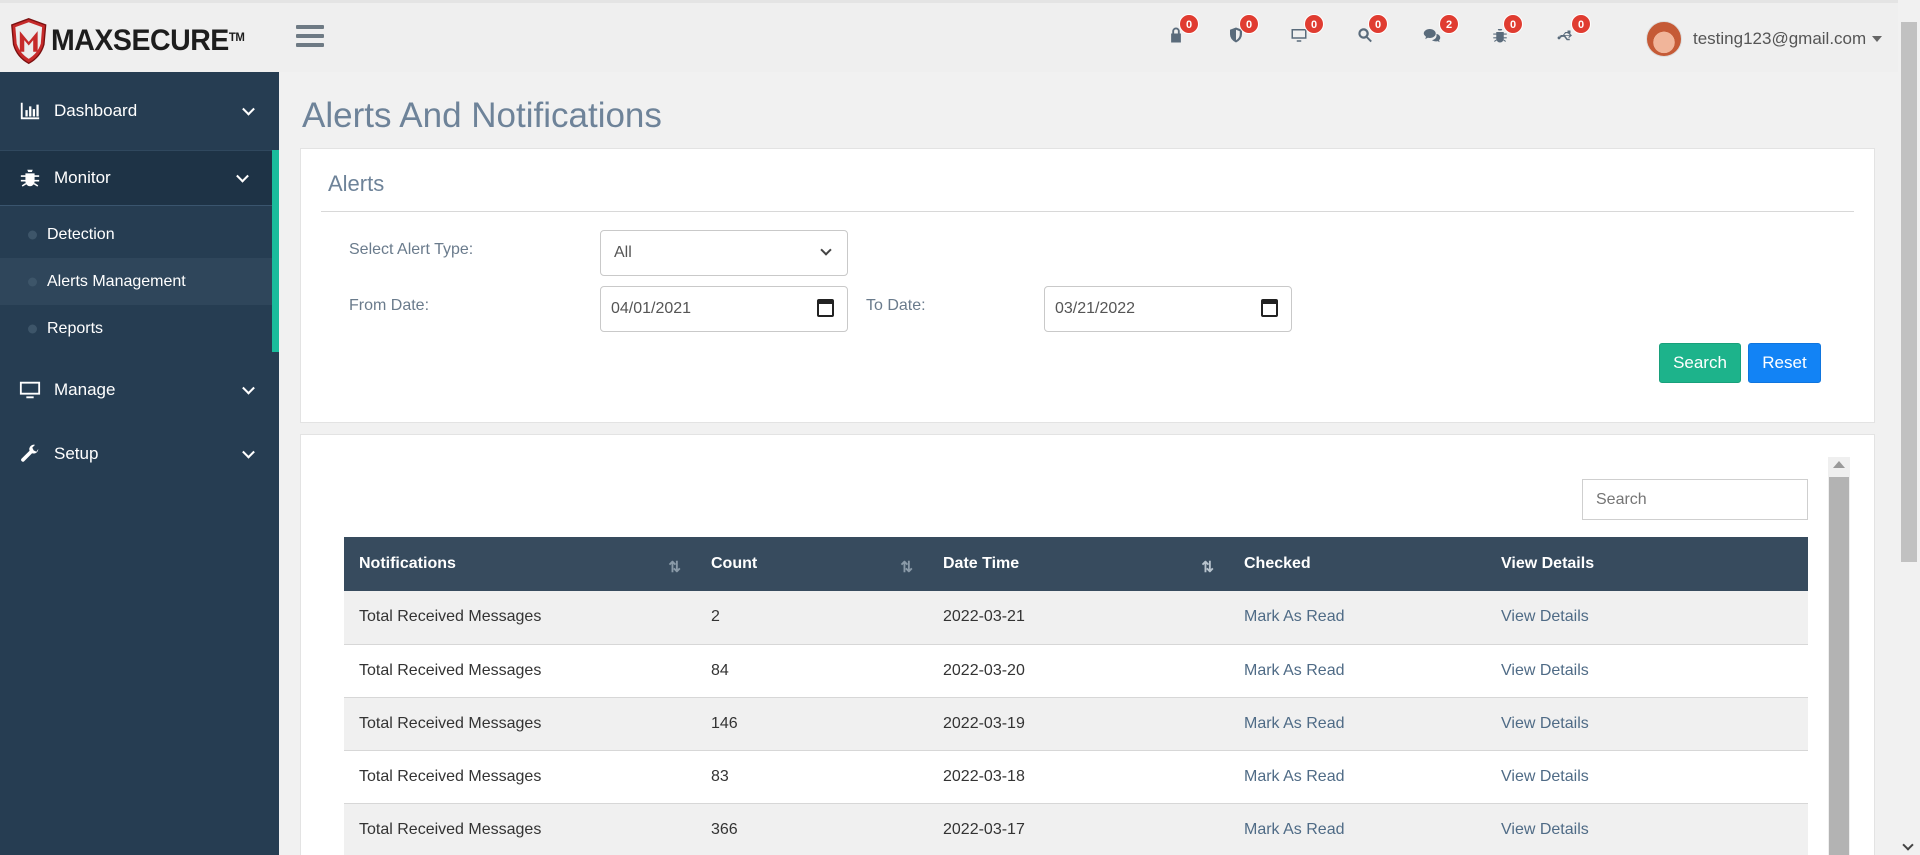  What do you see at coordinates (148, 40) in the screenshot?
I see `brand-name: MAXSECURETM` at bounding box center [148, 40].